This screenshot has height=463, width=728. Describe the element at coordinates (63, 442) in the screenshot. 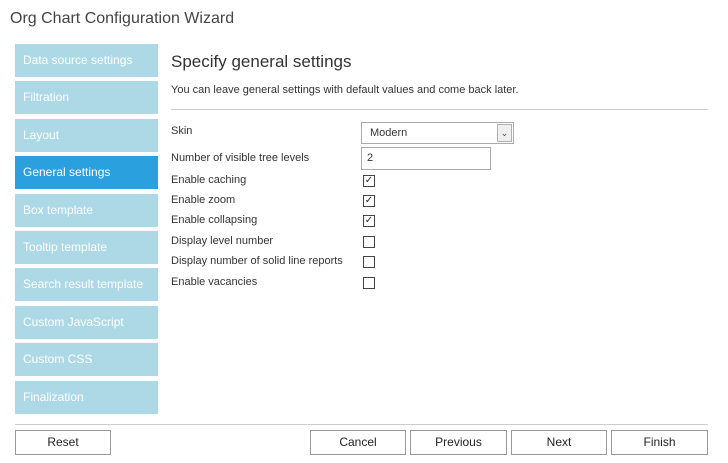

I see `reset-button: Reset` at that location.